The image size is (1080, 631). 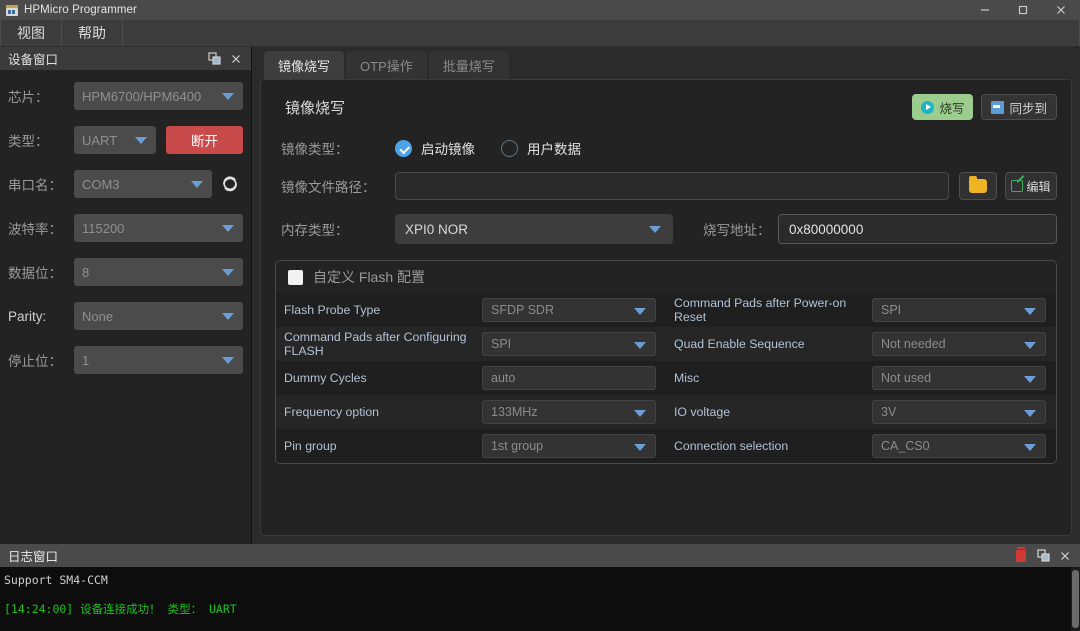 What do you see at coordinates (959, 378) in the screenshot?
I see `misc-select: Not used` at bounding box center [959, 378].